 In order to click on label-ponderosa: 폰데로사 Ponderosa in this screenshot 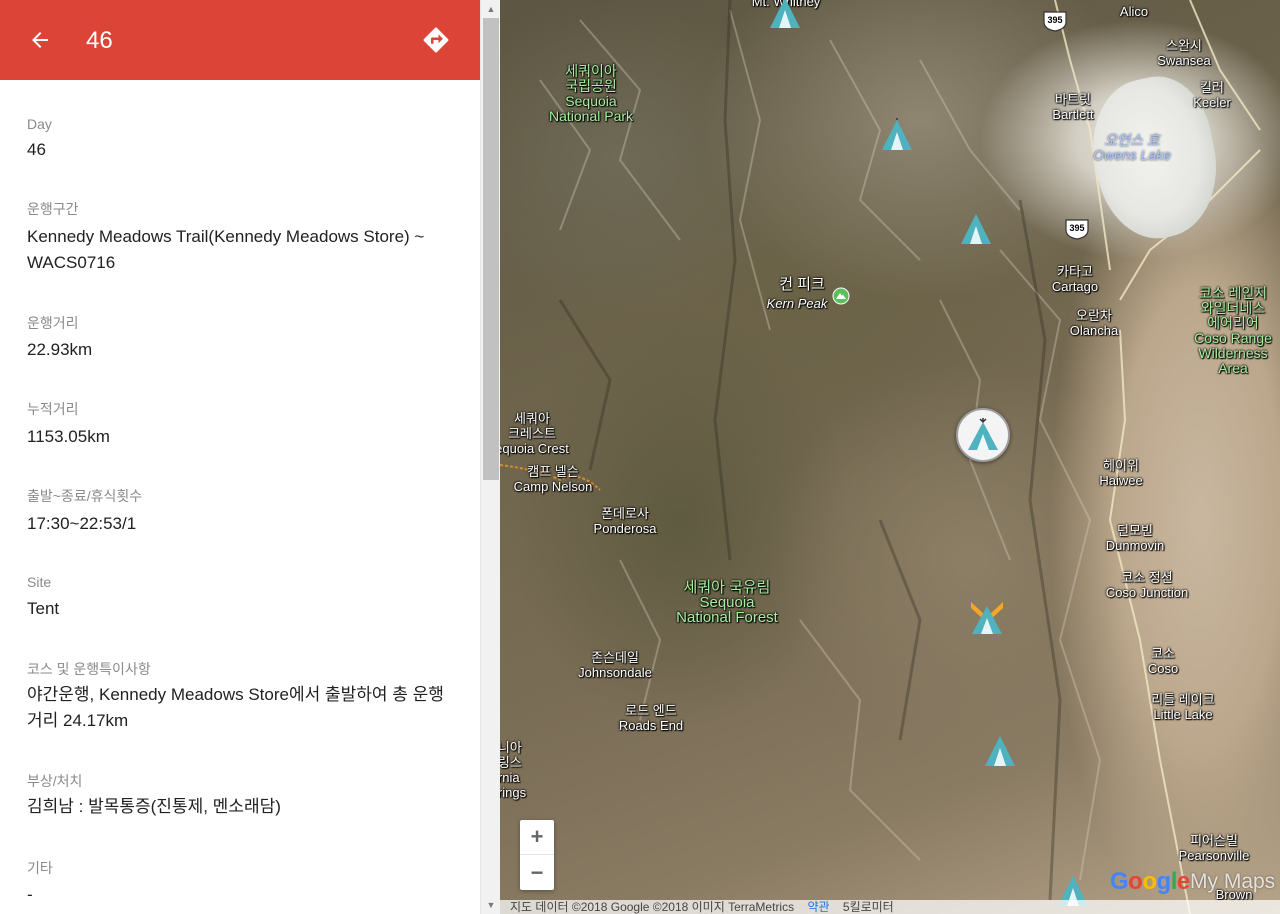, I will do `click(625, 521)`.